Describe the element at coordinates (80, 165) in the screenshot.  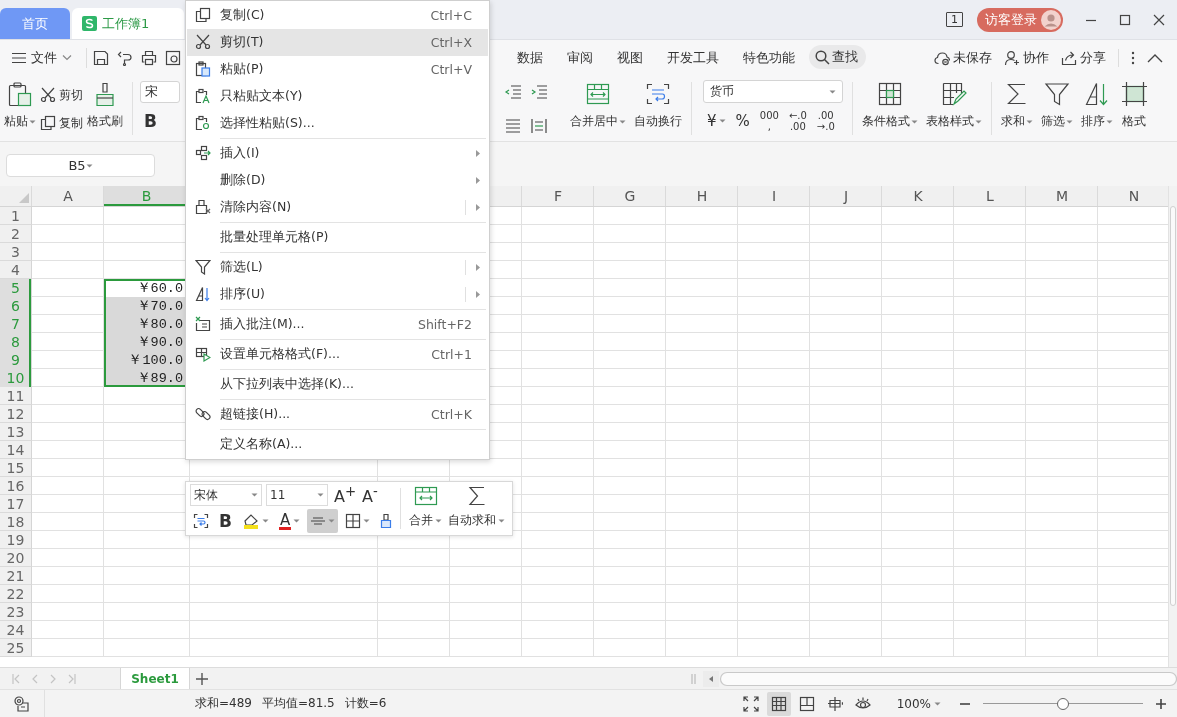
I see `name-box: B5` at that location.